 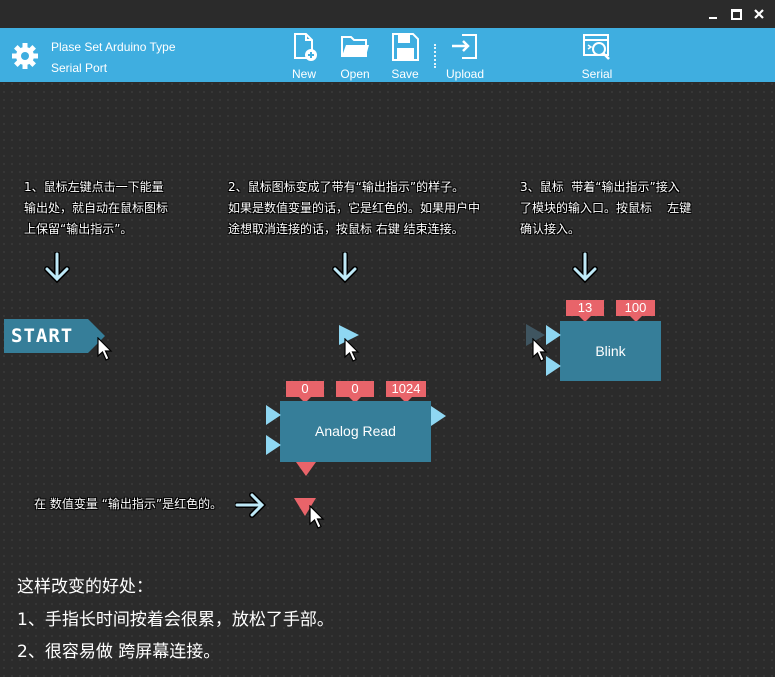 I want to click on right-arrow-icon, so click(x=251, y=505).